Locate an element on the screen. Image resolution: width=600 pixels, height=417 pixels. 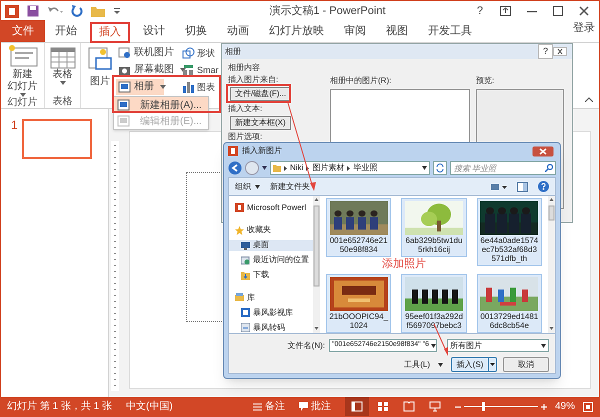
nav-item: 收藏夹 is located at coordinates (271, 230).